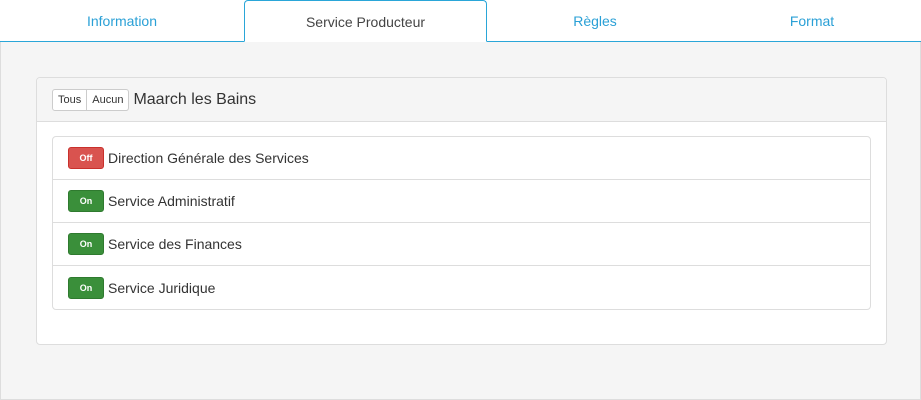  What do you see at coordinates (208, 158) in the screenshot?
I see `service-label: Direction Générale des Services` at bounding box center [208, 158].